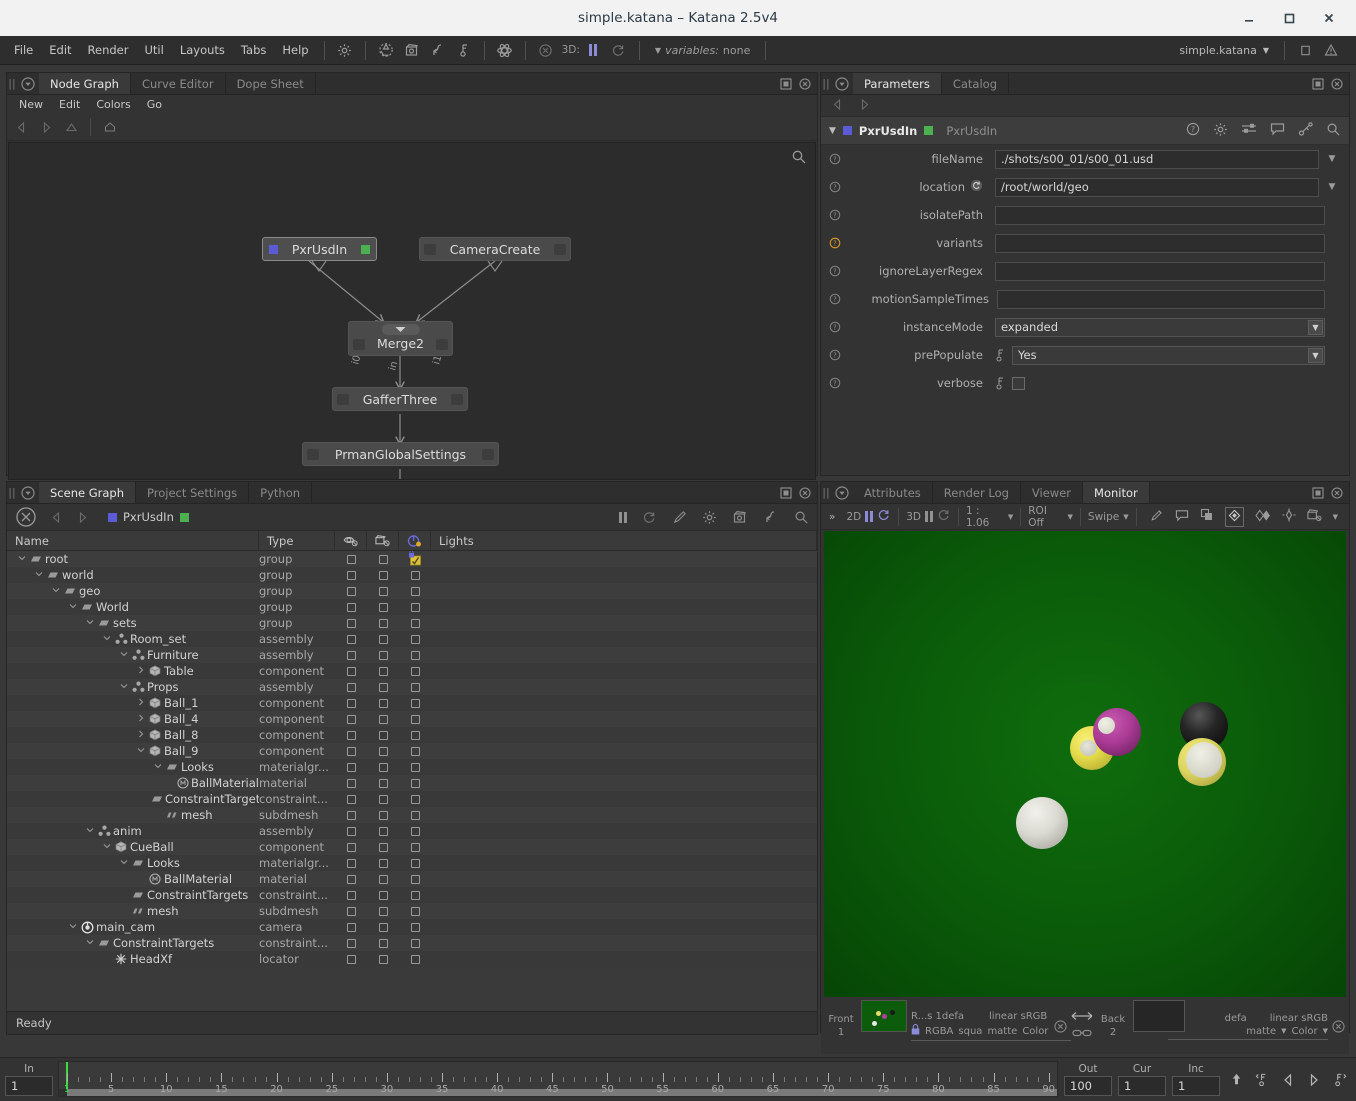 The height and width of the screenshot is (1101, 1356). Describe the element at coordinates (826, 83) in the screenshot. I see `pane-grip-handle: ||` at that location.